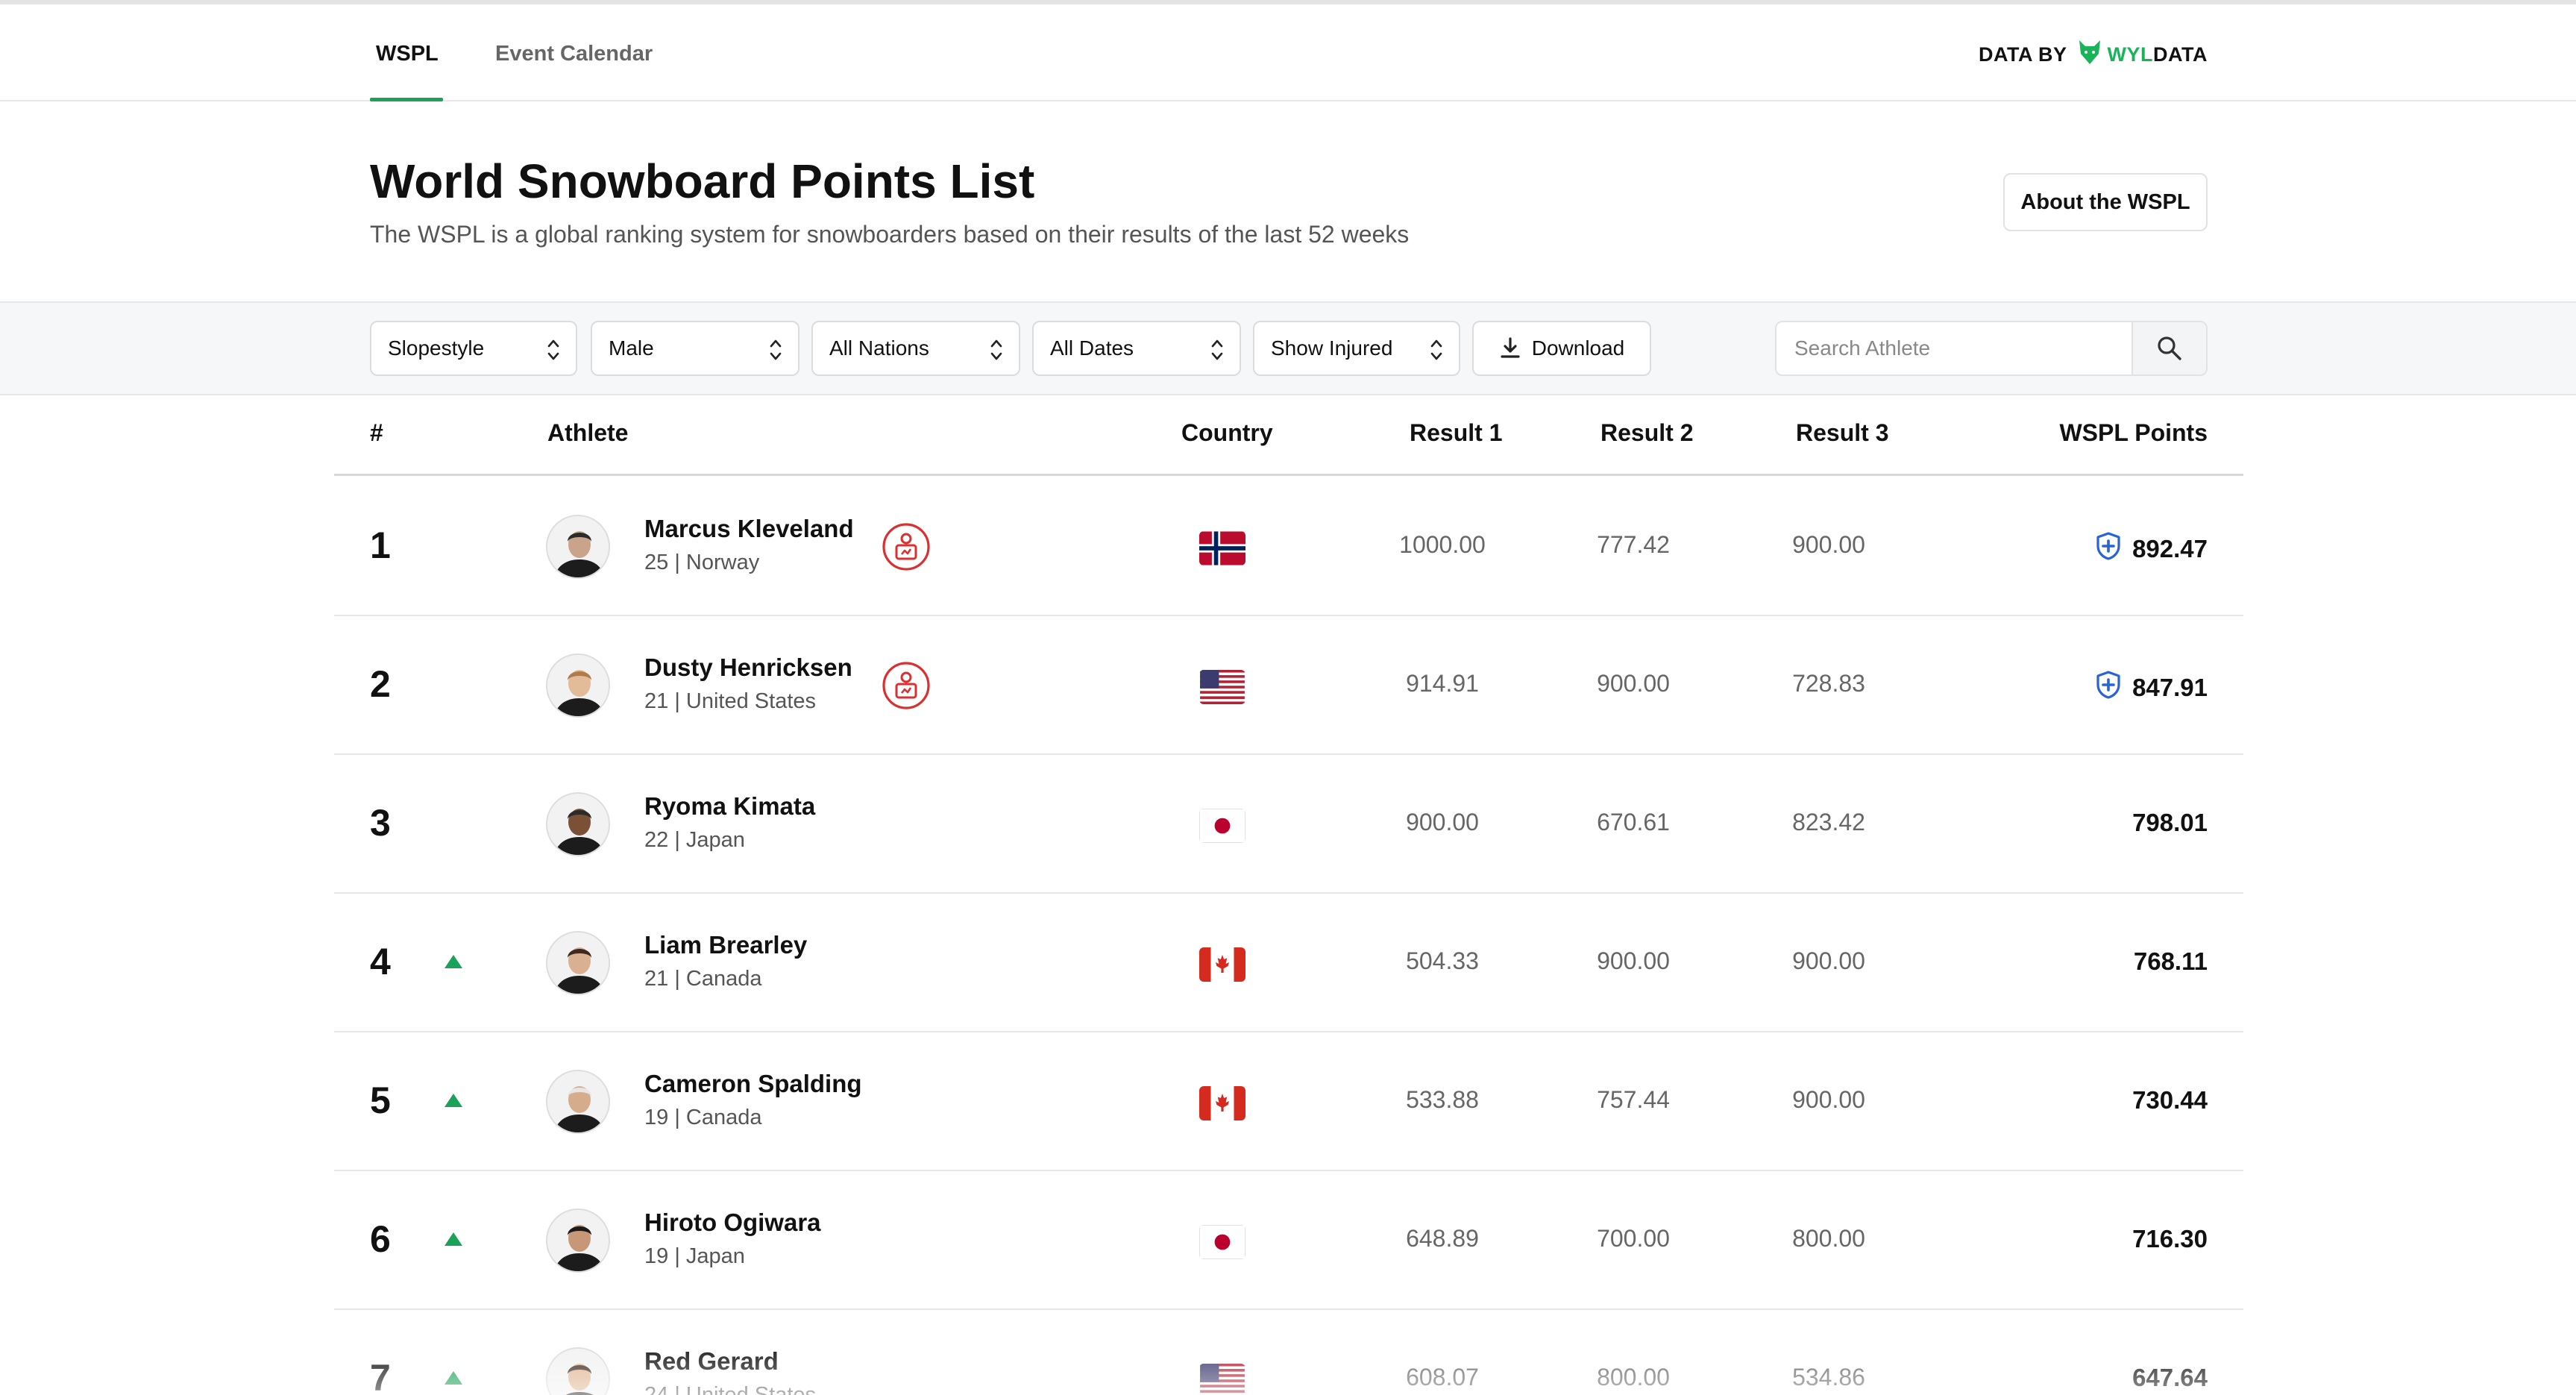  I want to click on download-label: Download, so click(1578, 348).